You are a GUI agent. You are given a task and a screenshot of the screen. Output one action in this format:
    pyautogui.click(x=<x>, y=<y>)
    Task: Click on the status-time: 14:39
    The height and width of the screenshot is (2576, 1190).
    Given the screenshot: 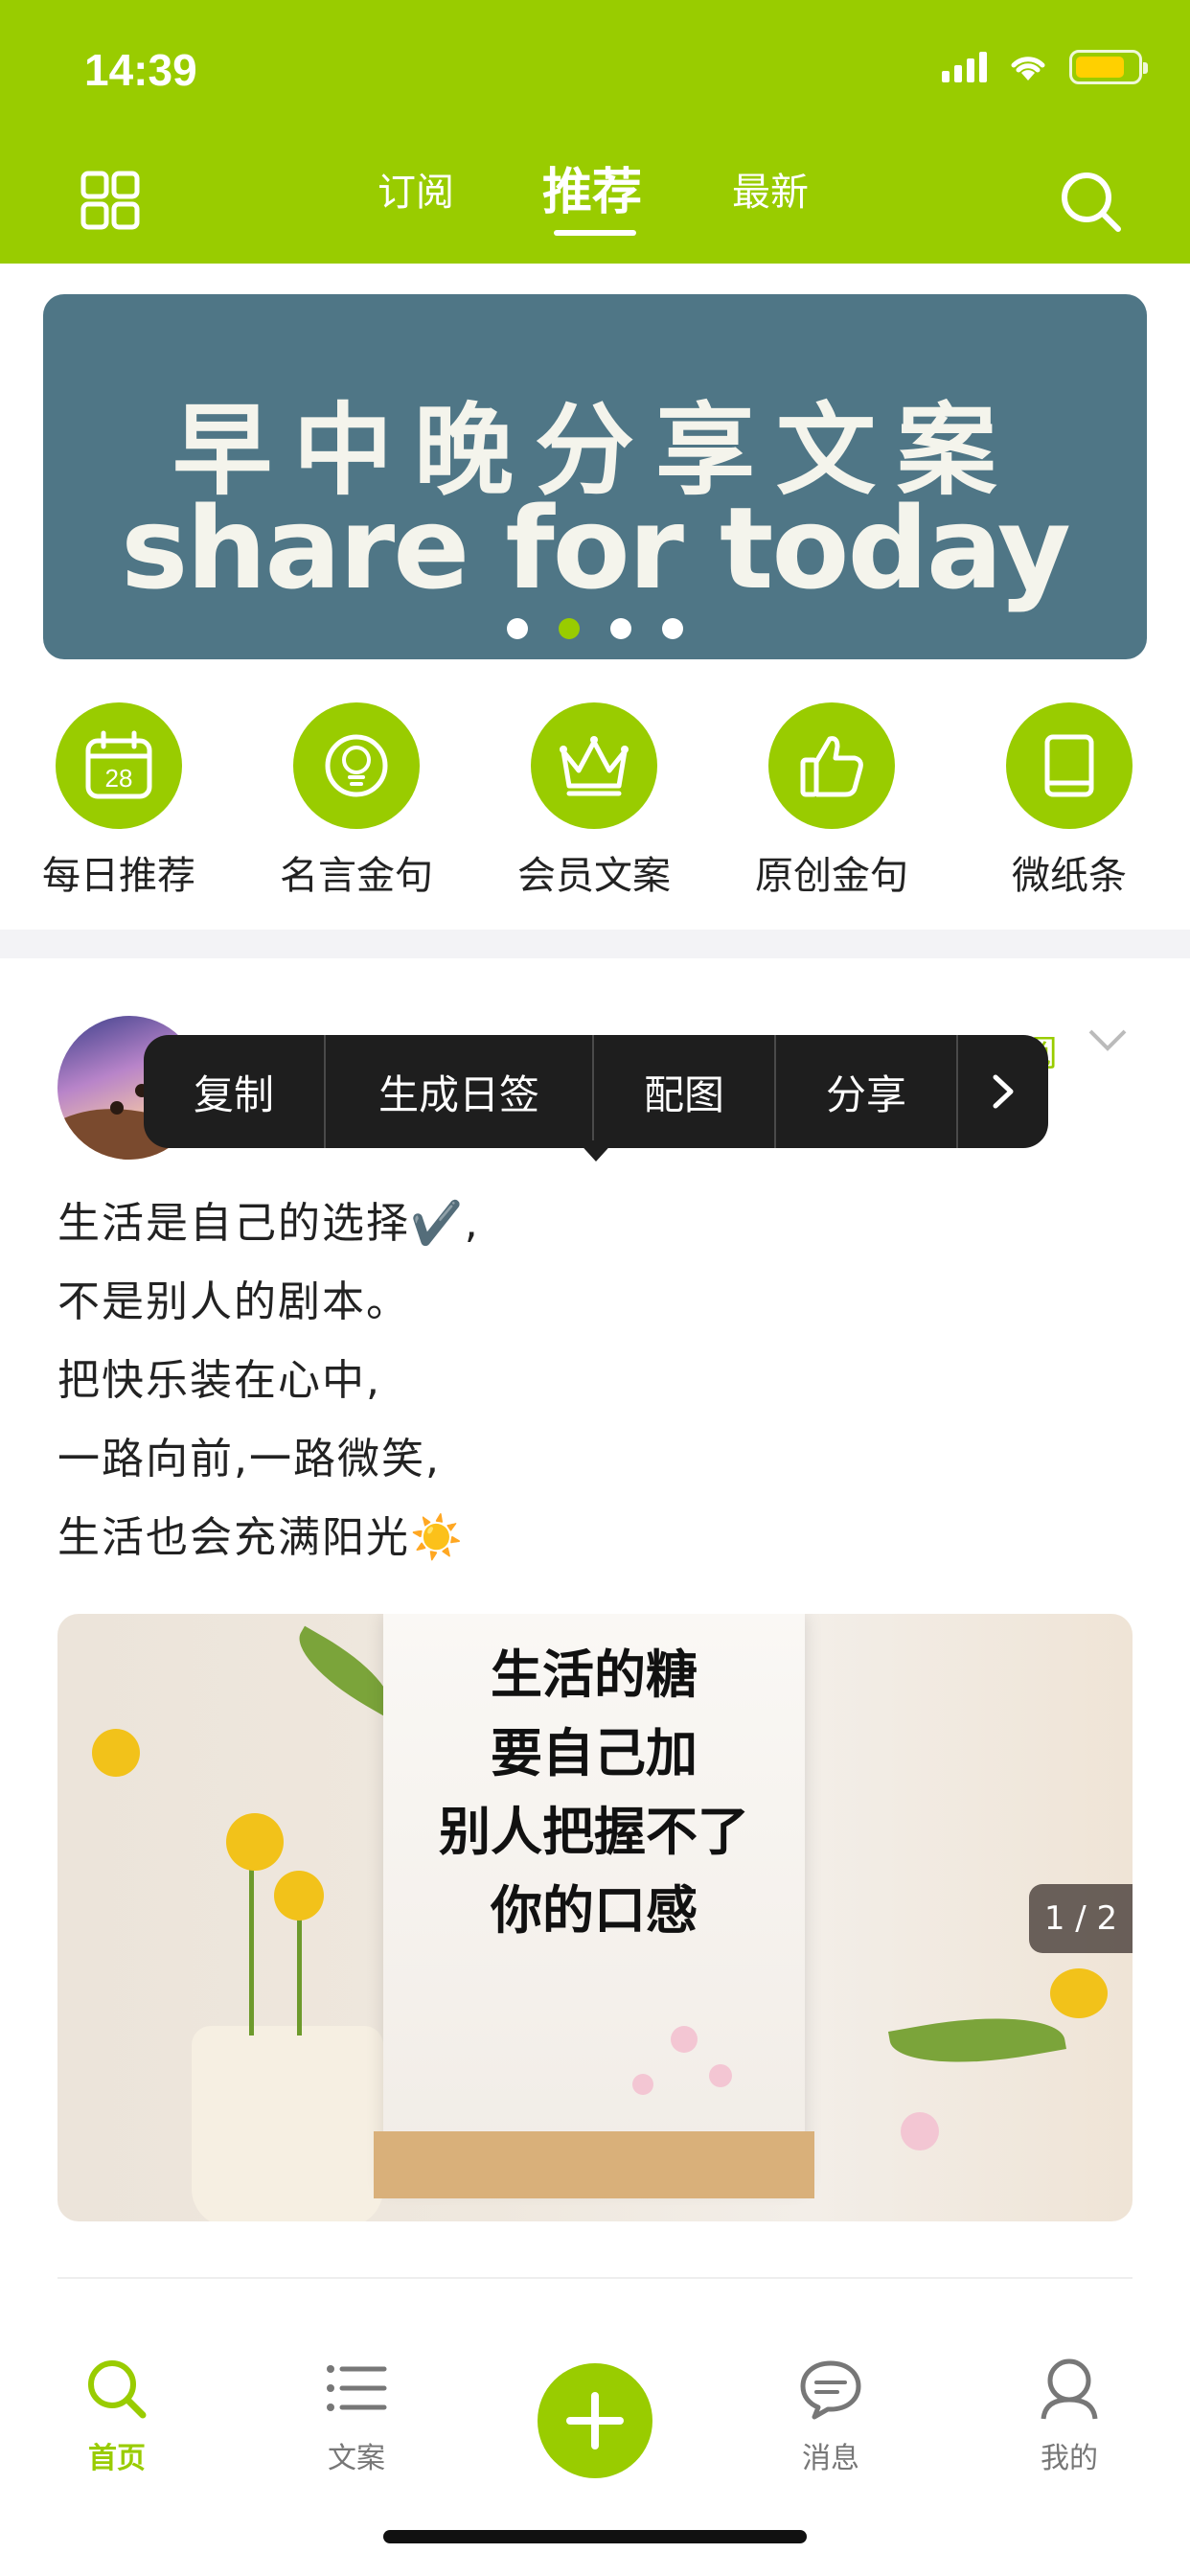 What is the action you would take?
    pyautogui.click(x=140, y=70)
    